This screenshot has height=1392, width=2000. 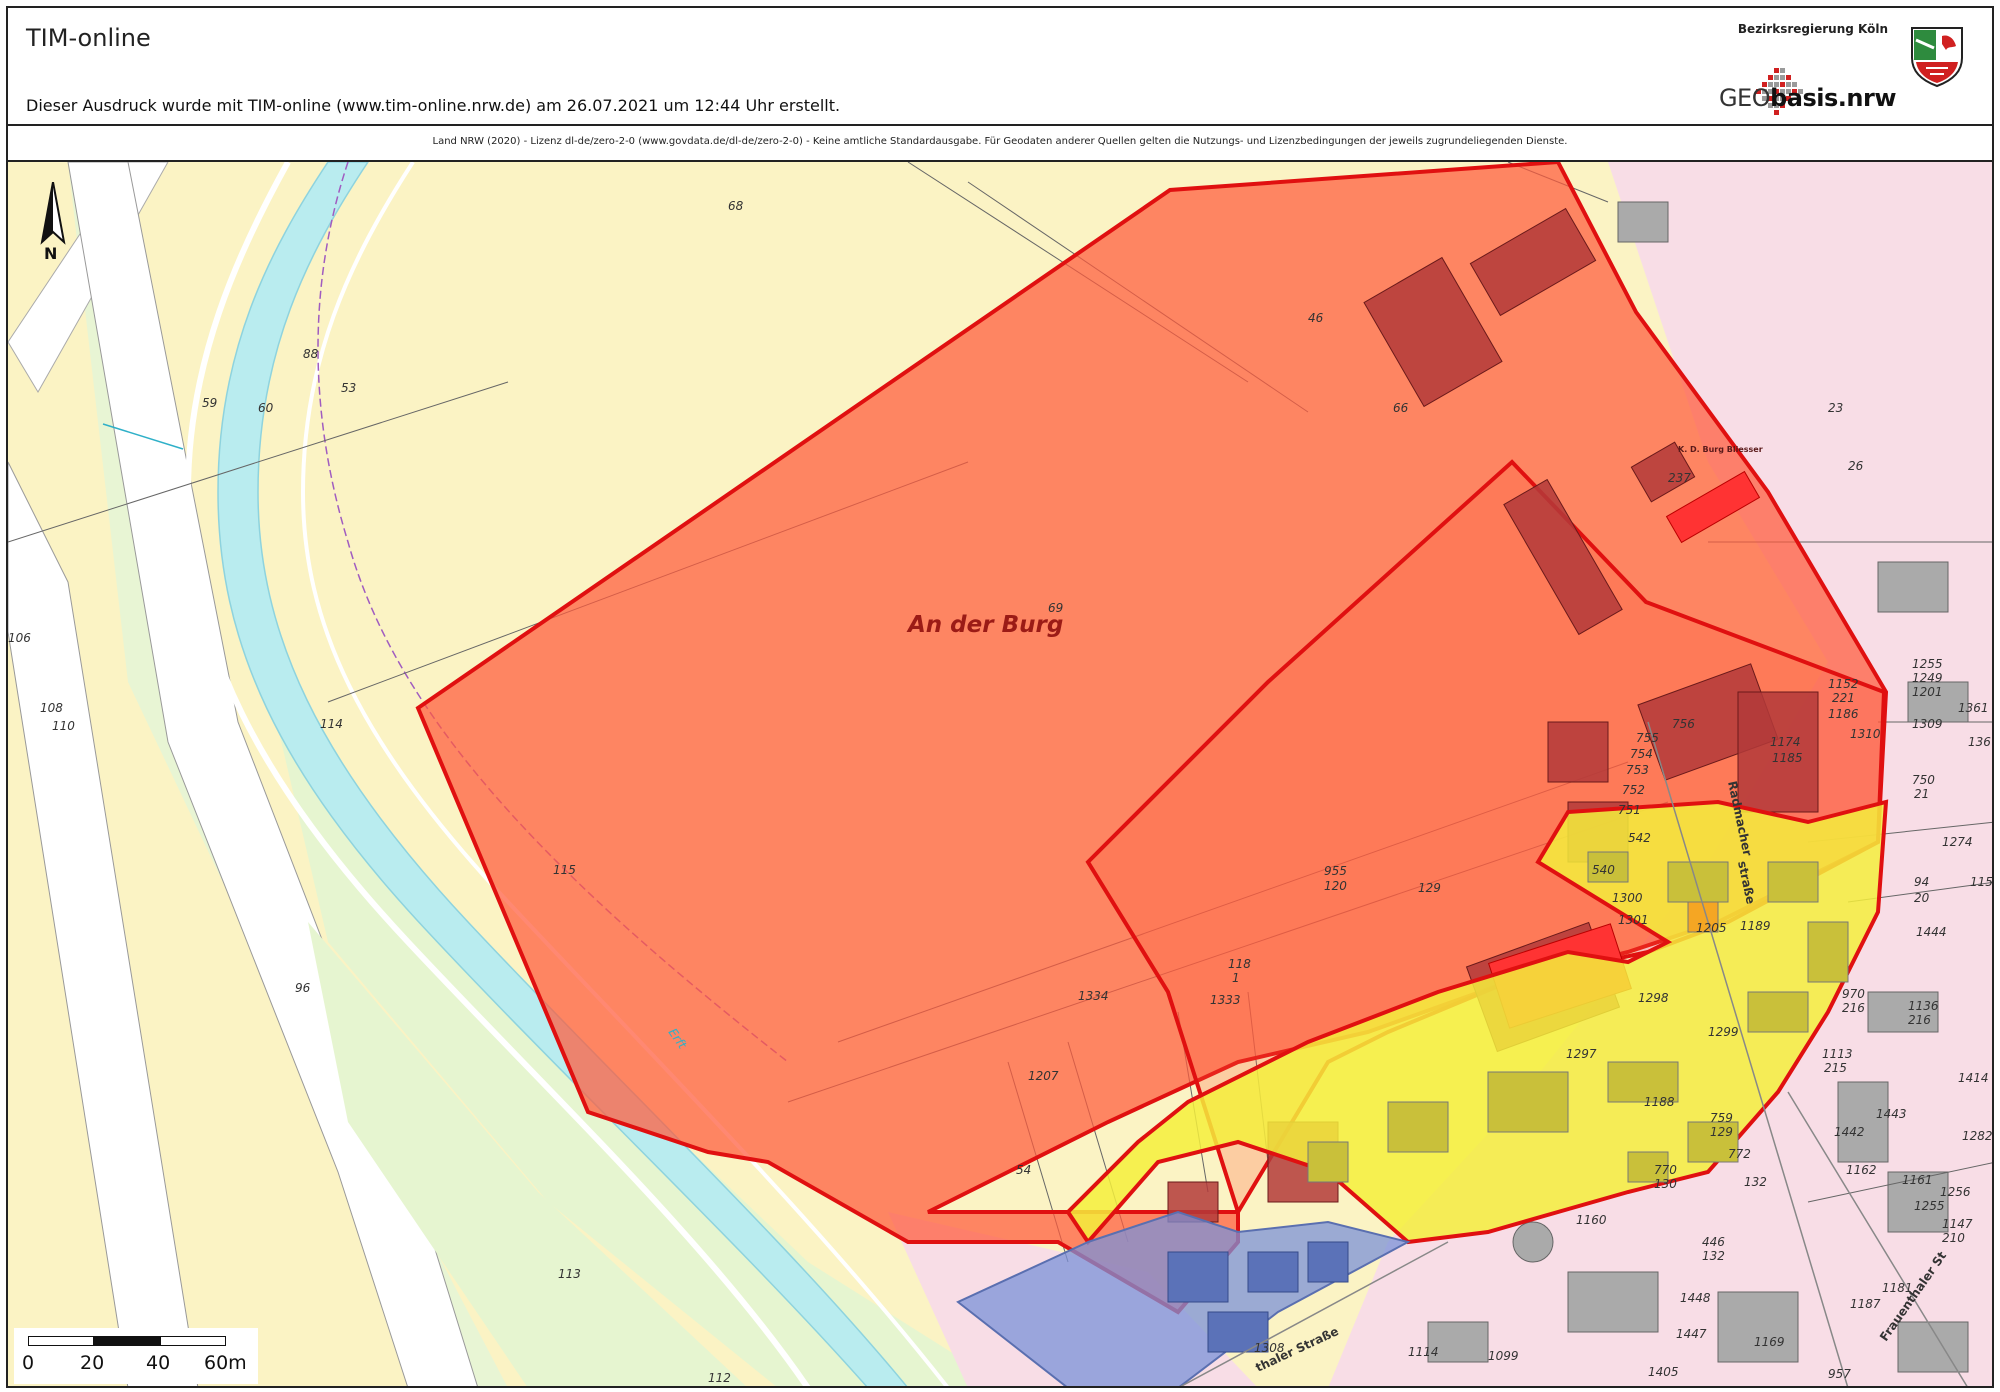 I want to click on parcel-label: 1161, so click(x=1917, y=1180).